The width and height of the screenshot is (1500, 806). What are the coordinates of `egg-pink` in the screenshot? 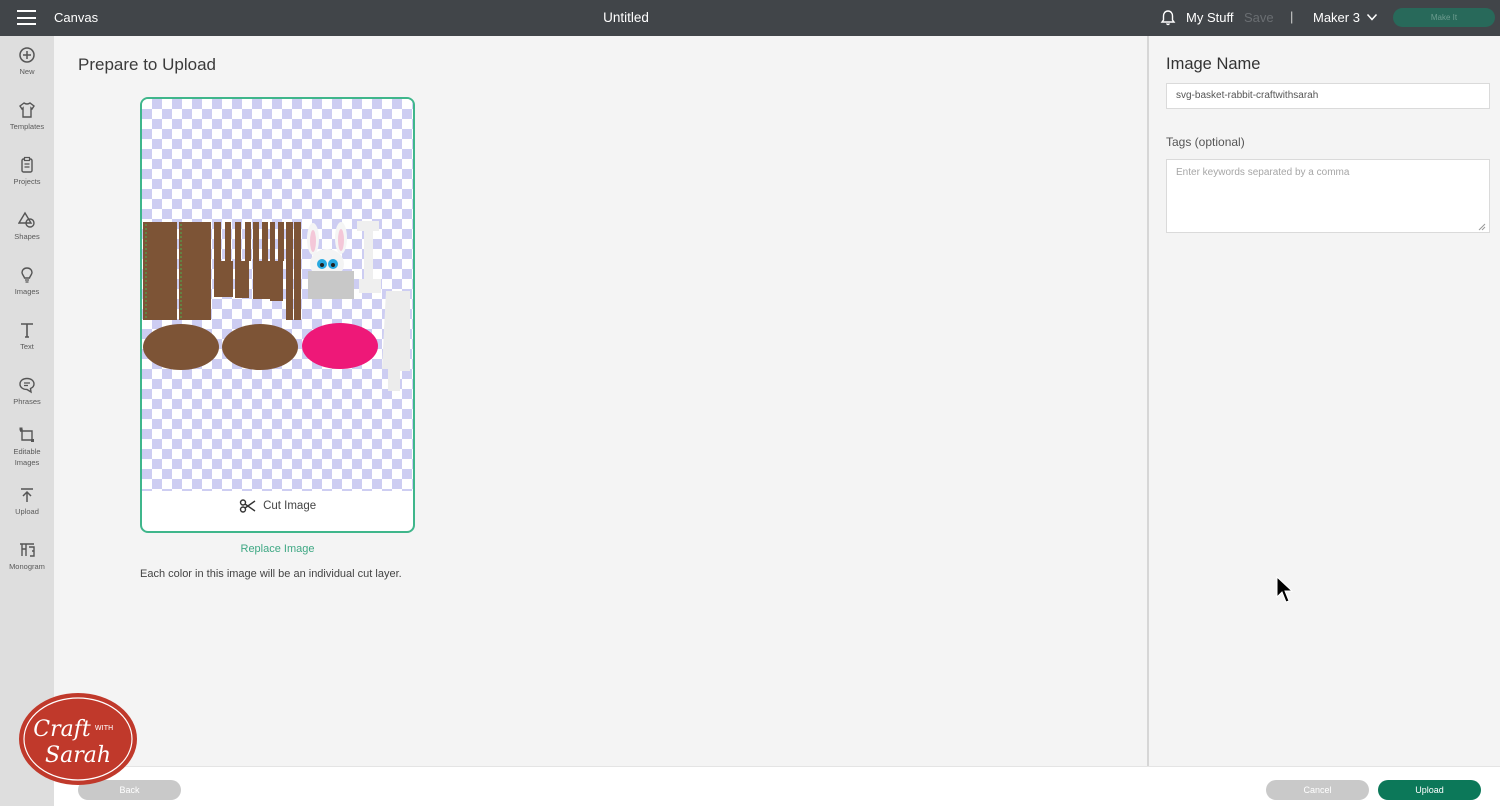 It's located at (340, 346).